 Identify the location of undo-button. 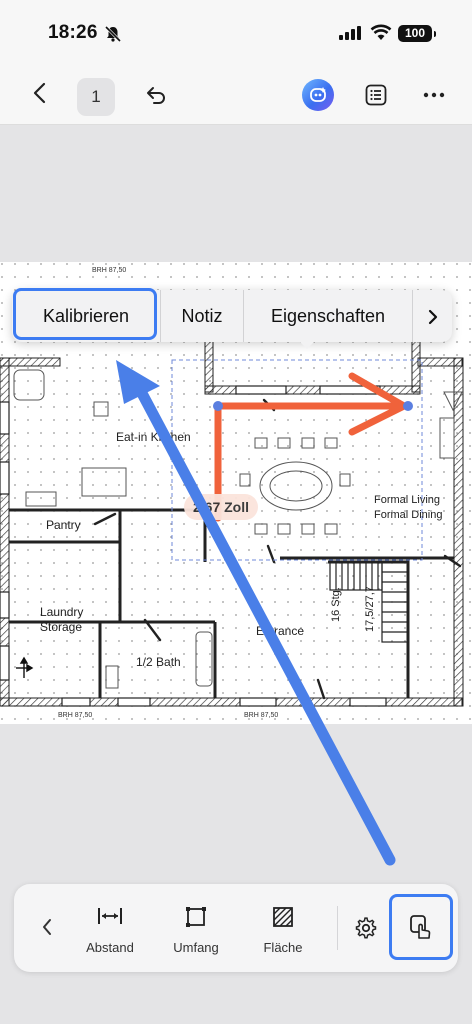
(155, 95).